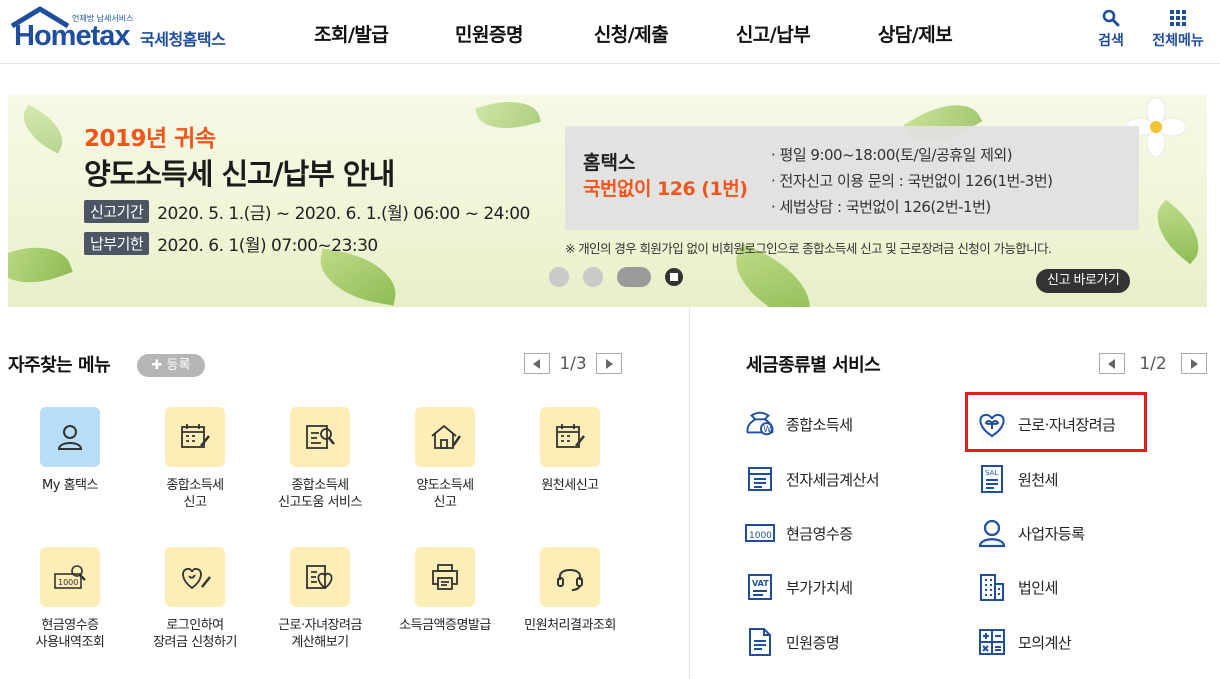 The width and height of the screenshot is (1220, 679). What do you see at coordinates (798, 587) in the screenshot?
I see `svc-vat: VAT 부가가치세` at bounding box center [798, 587].